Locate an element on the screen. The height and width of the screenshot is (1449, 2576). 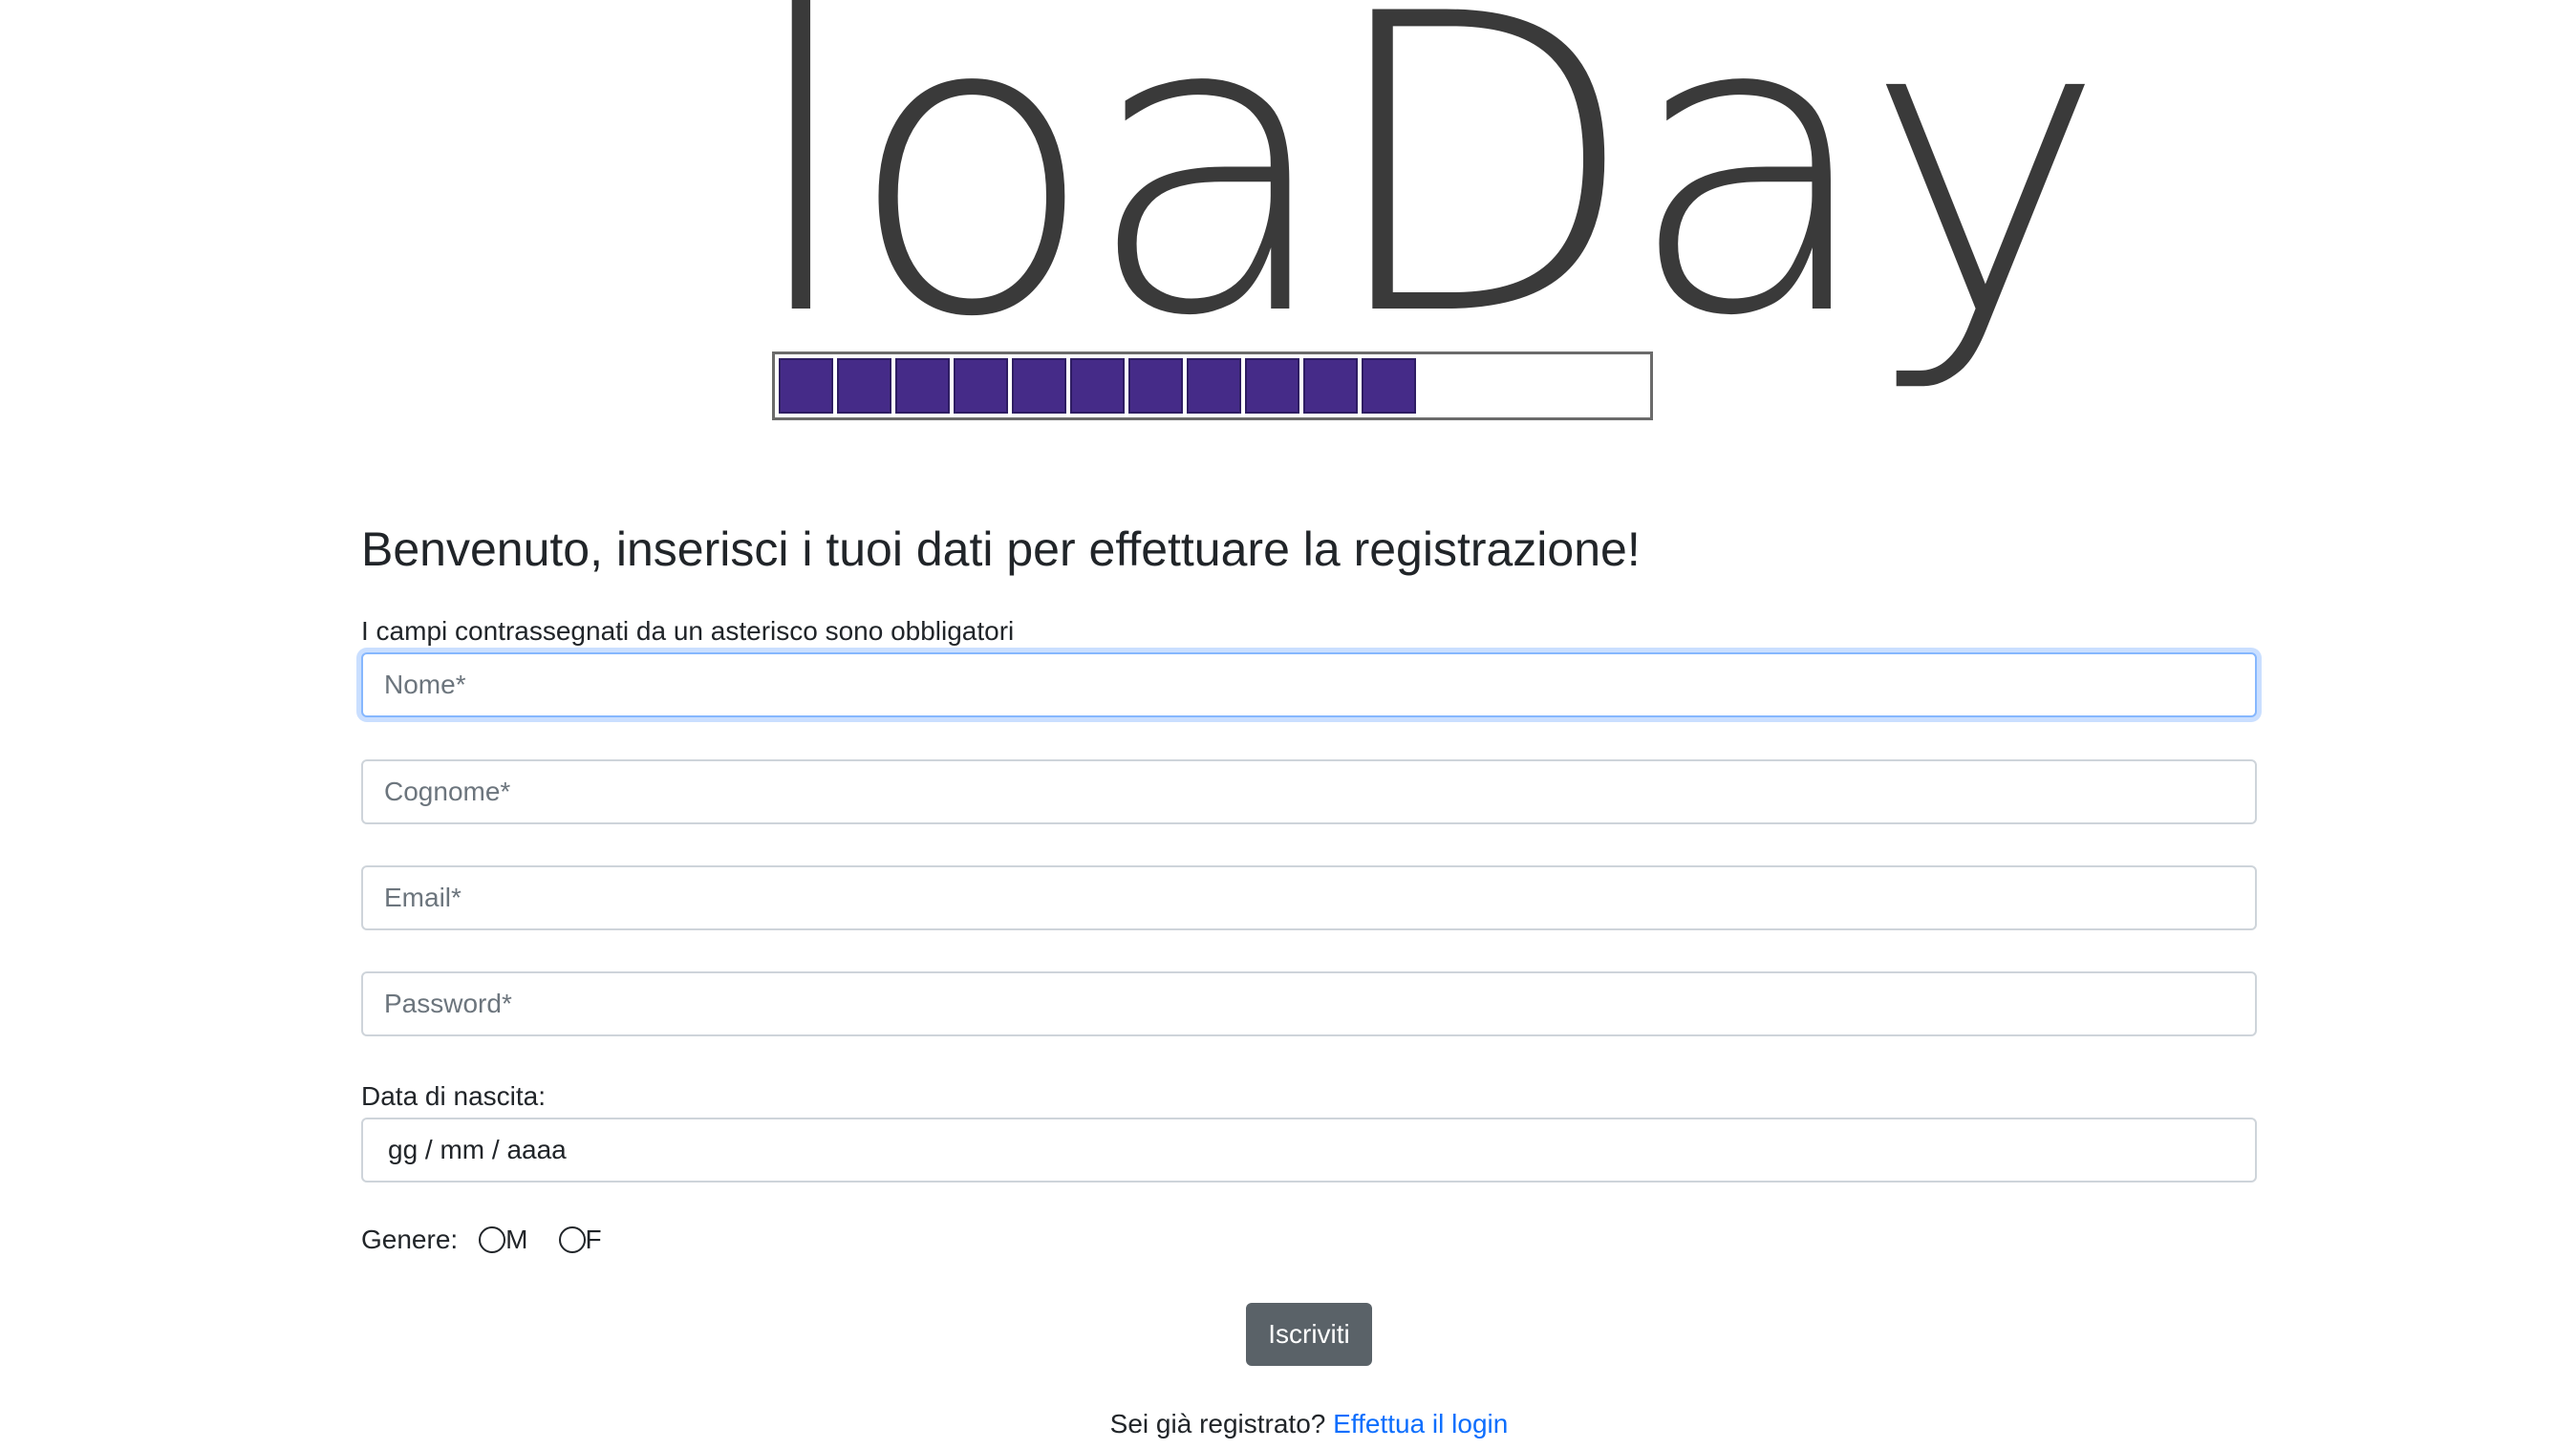
birthdate-input: gg / mm / aaaa is located at coordinates (1309, 1150).